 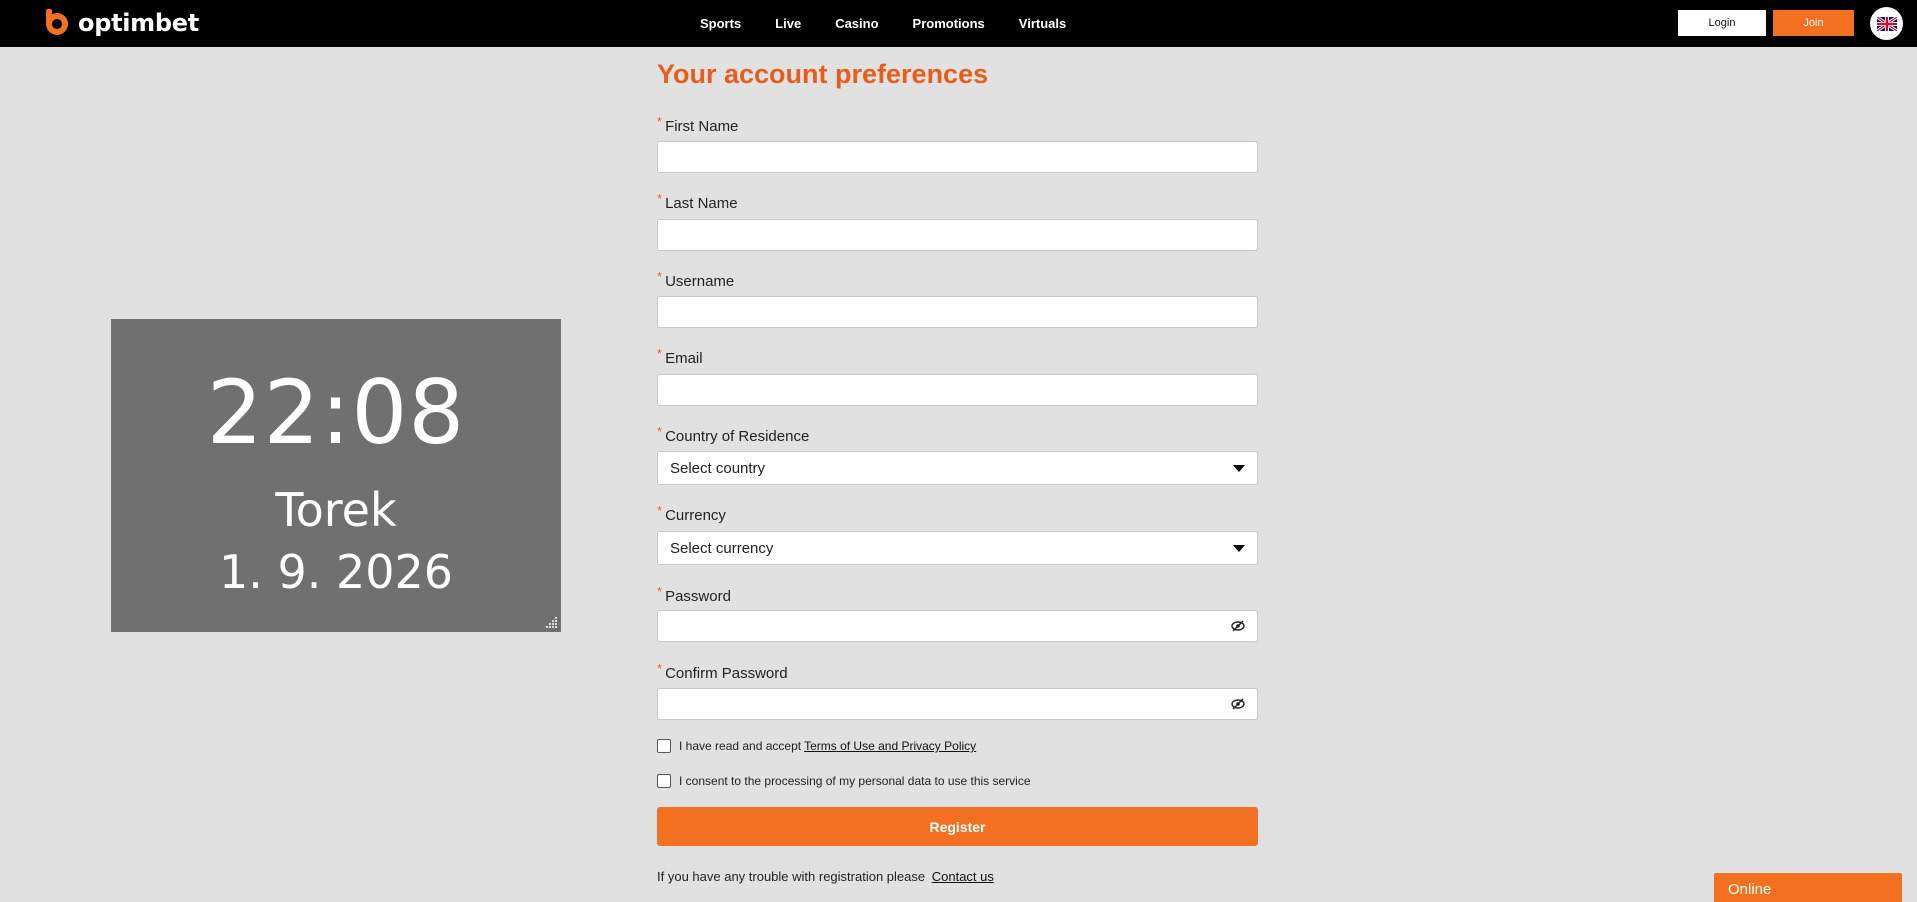 What do you see at coordinates (336, 510) in the screenshot?
I see `clock-day: Torek` at bounding box center [336, 510].